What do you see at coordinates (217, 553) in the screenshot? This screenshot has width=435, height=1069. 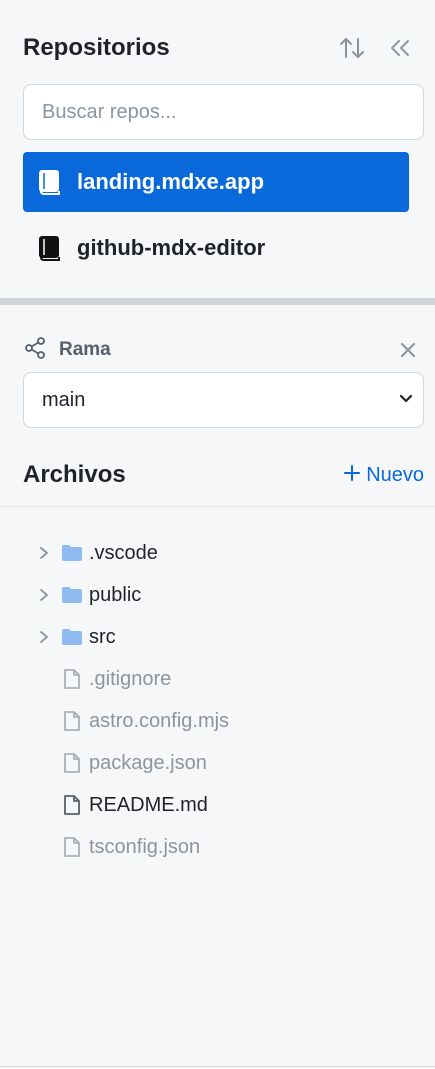 I see `tree-folder-vscode: .vscode` at bounding box center [217, 553].